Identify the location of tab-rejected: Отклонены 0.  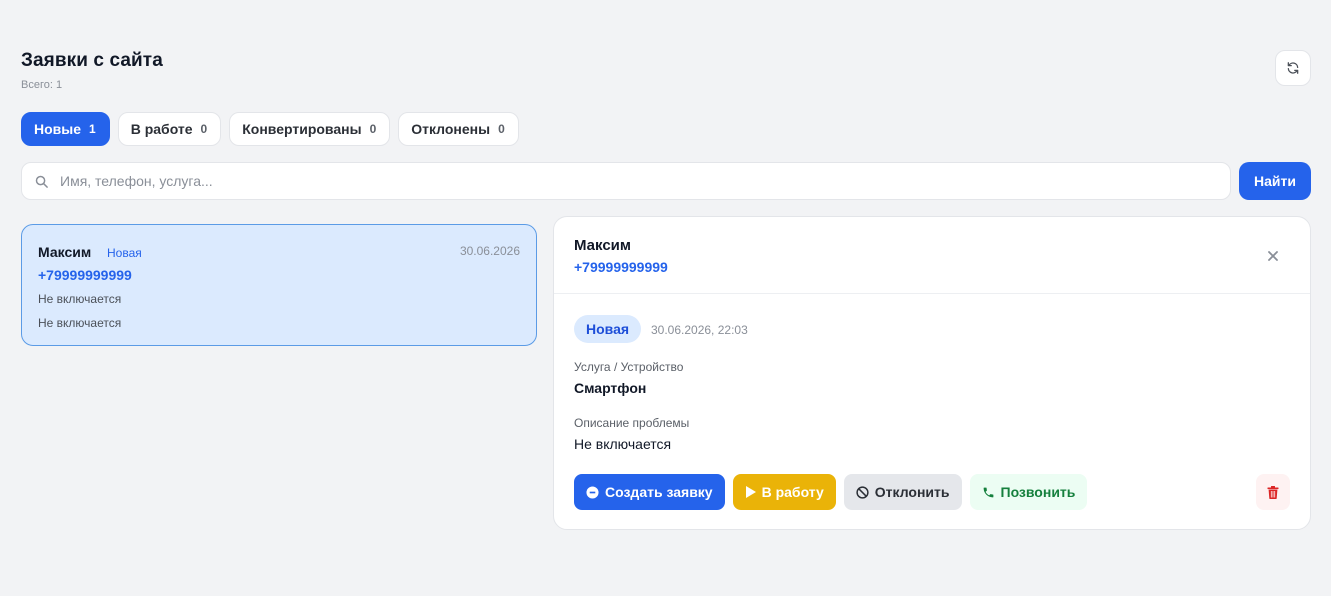
(458, 129).